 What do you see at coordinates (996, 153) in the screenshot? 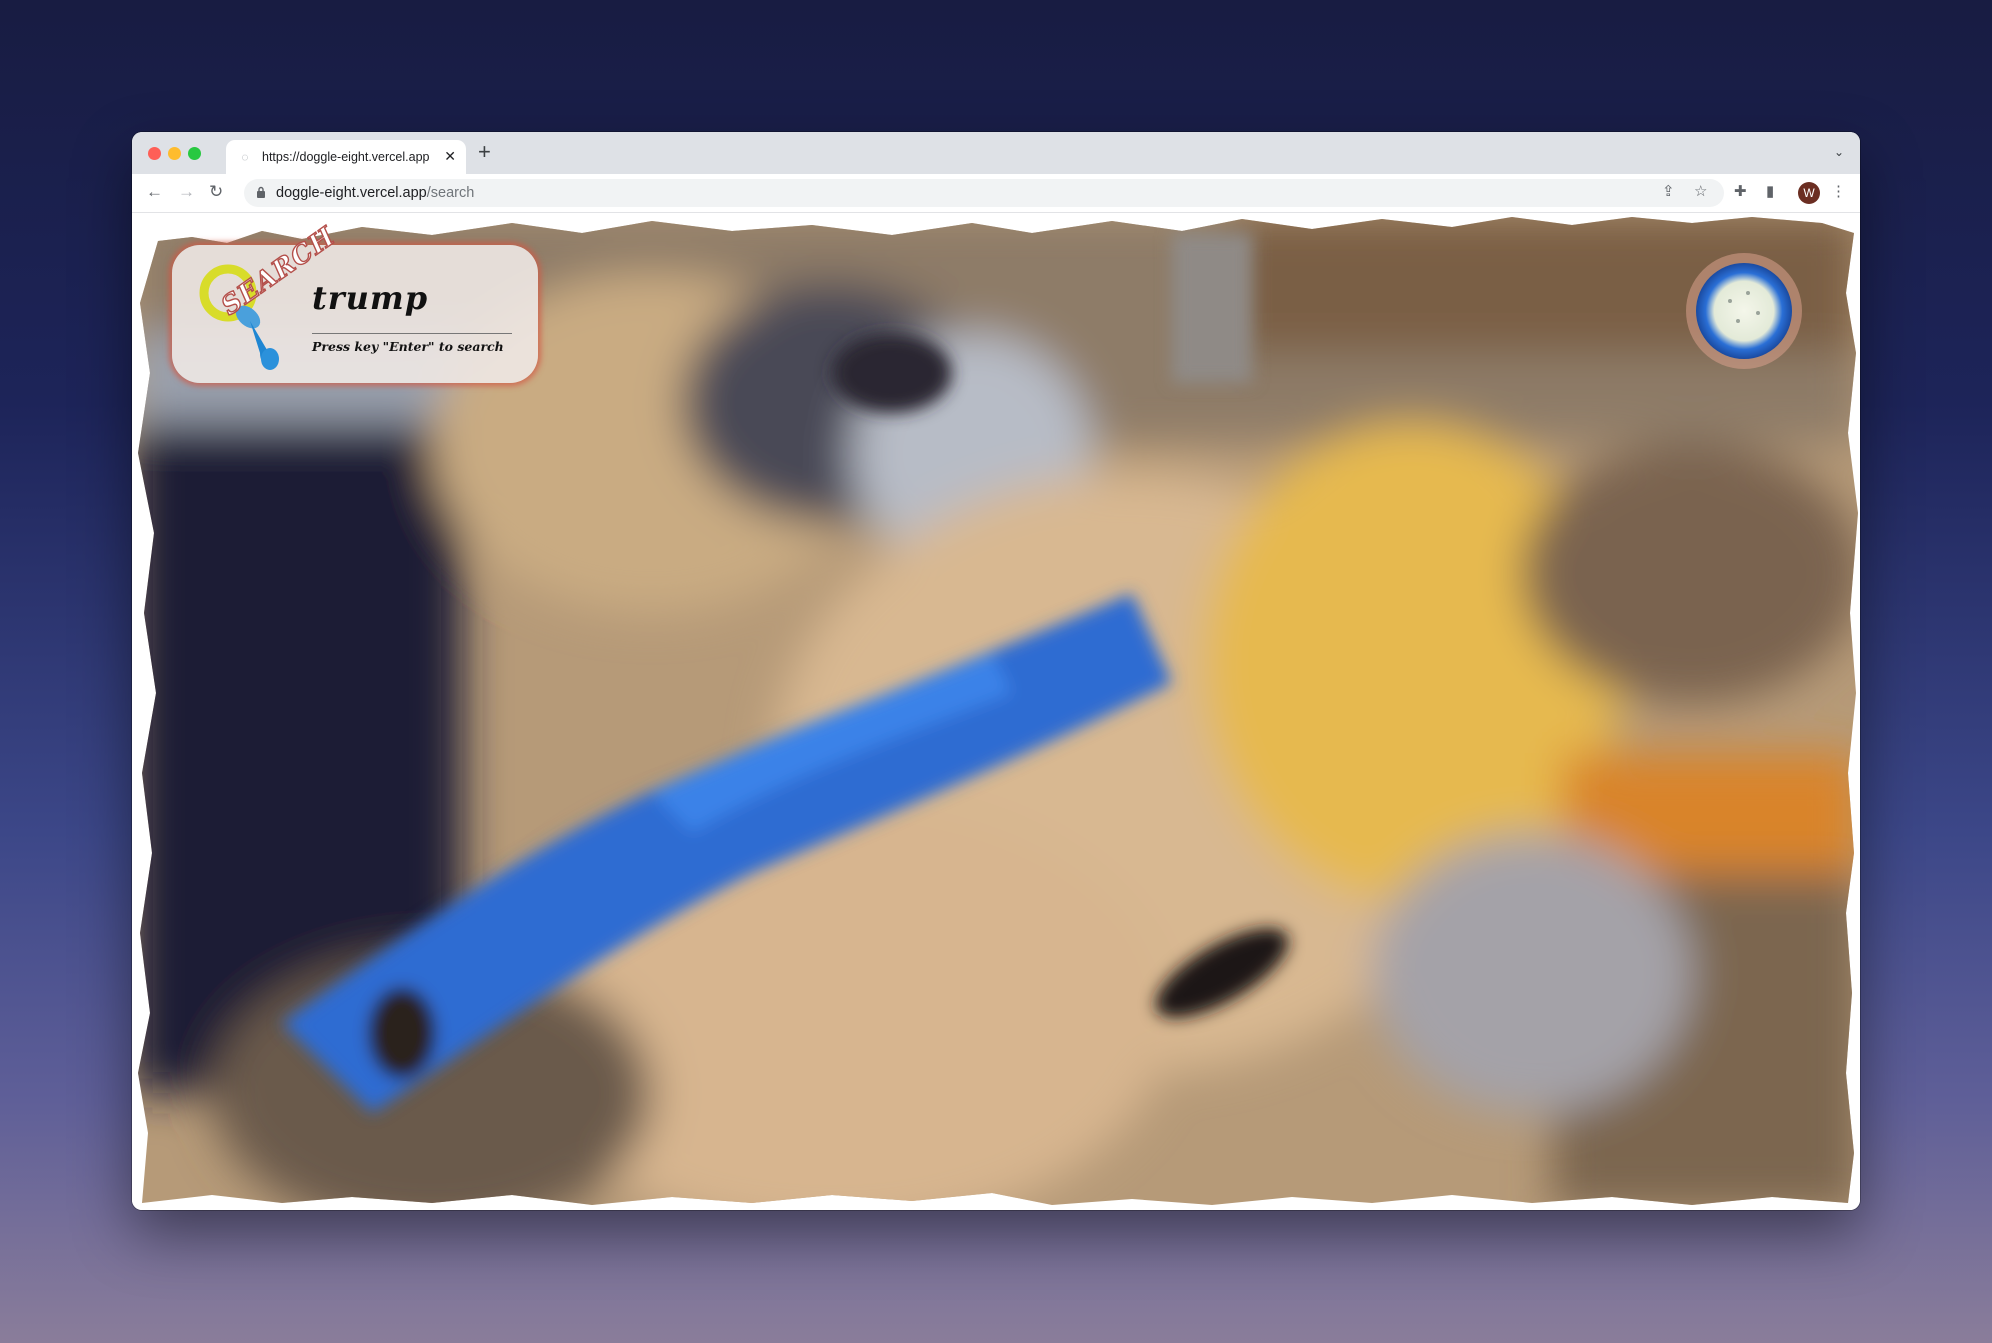
I see `tab-bar: ◌ https://doggle-eight.vercel.app ✕ + ⌄` at bounding box center [996, 153].